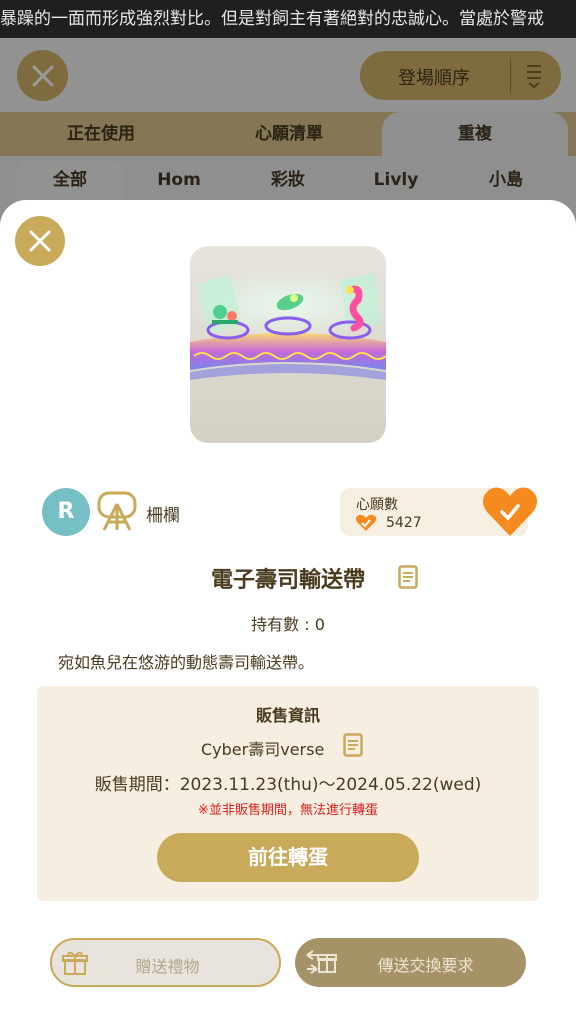  Describe the element at coordinates (534, 77) in the screenshot. I see `sort-icon` at that location.